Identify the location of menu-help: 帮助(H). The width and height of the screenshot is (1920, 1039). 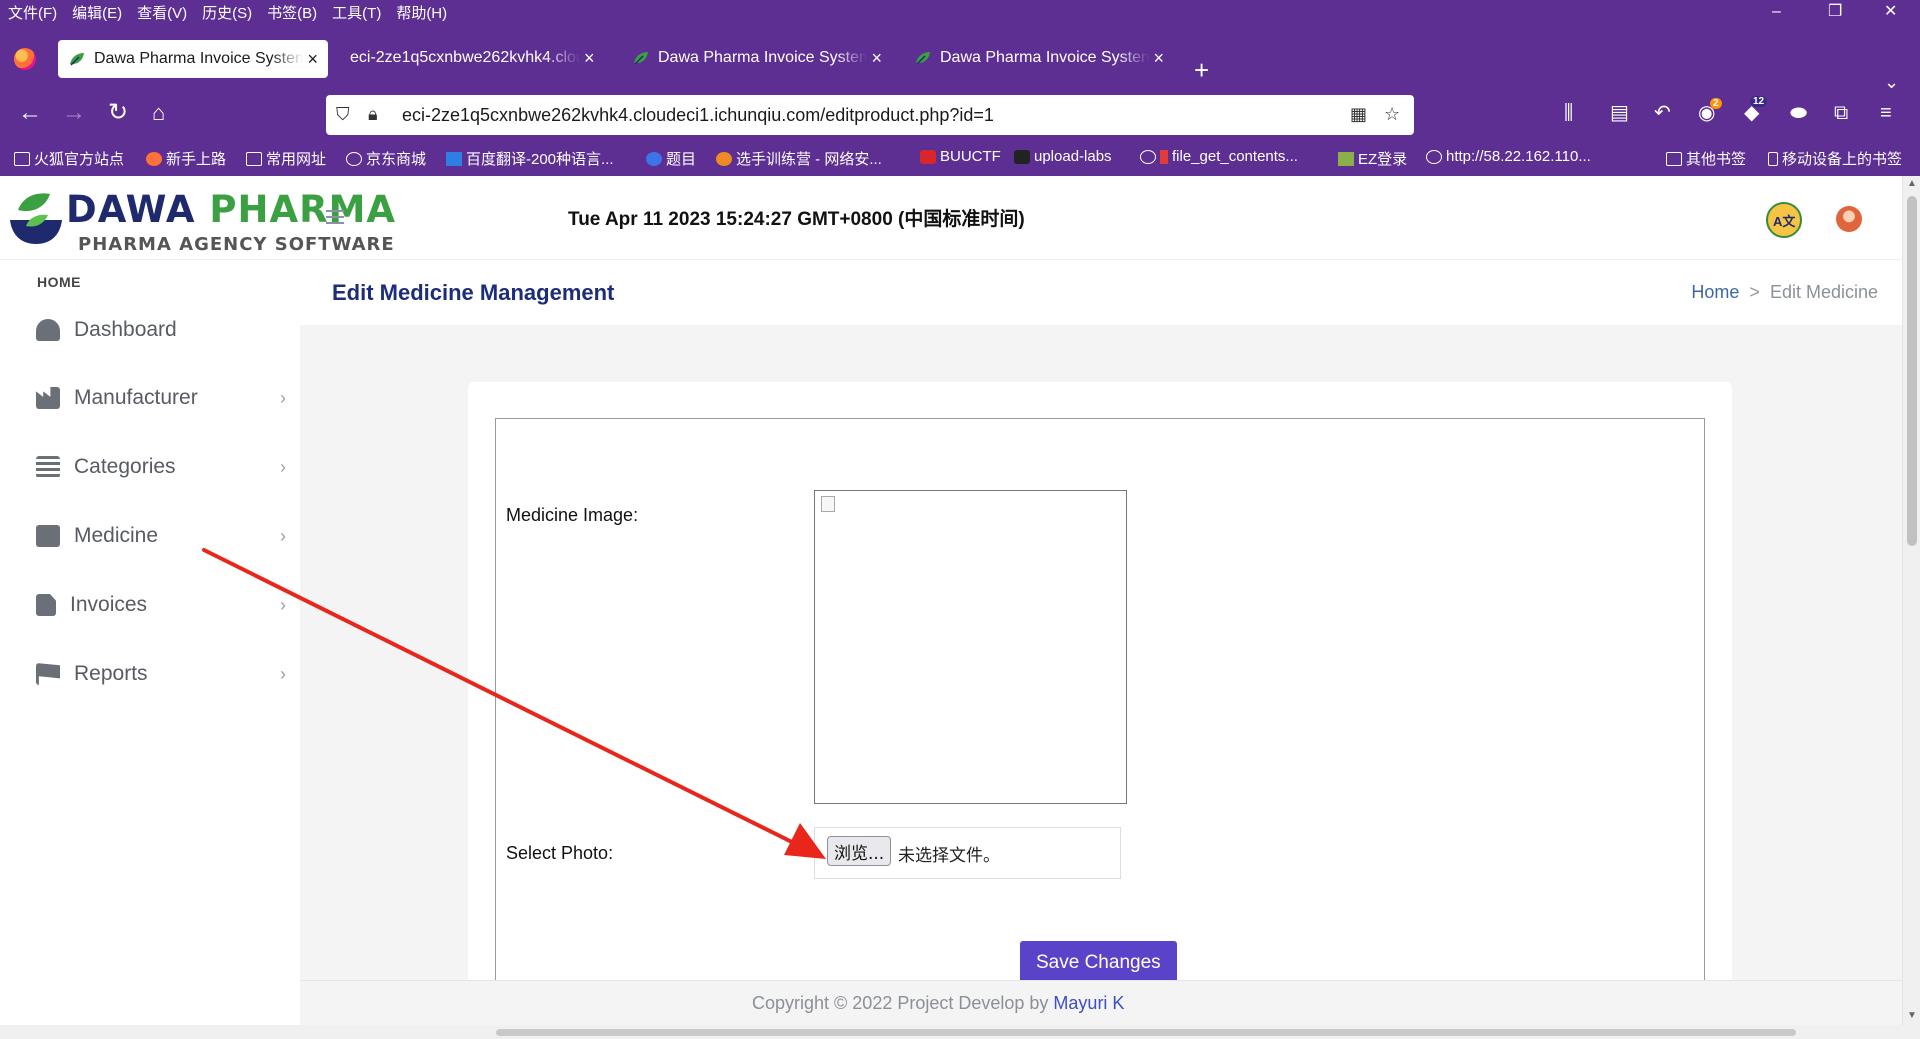
(421, 12).